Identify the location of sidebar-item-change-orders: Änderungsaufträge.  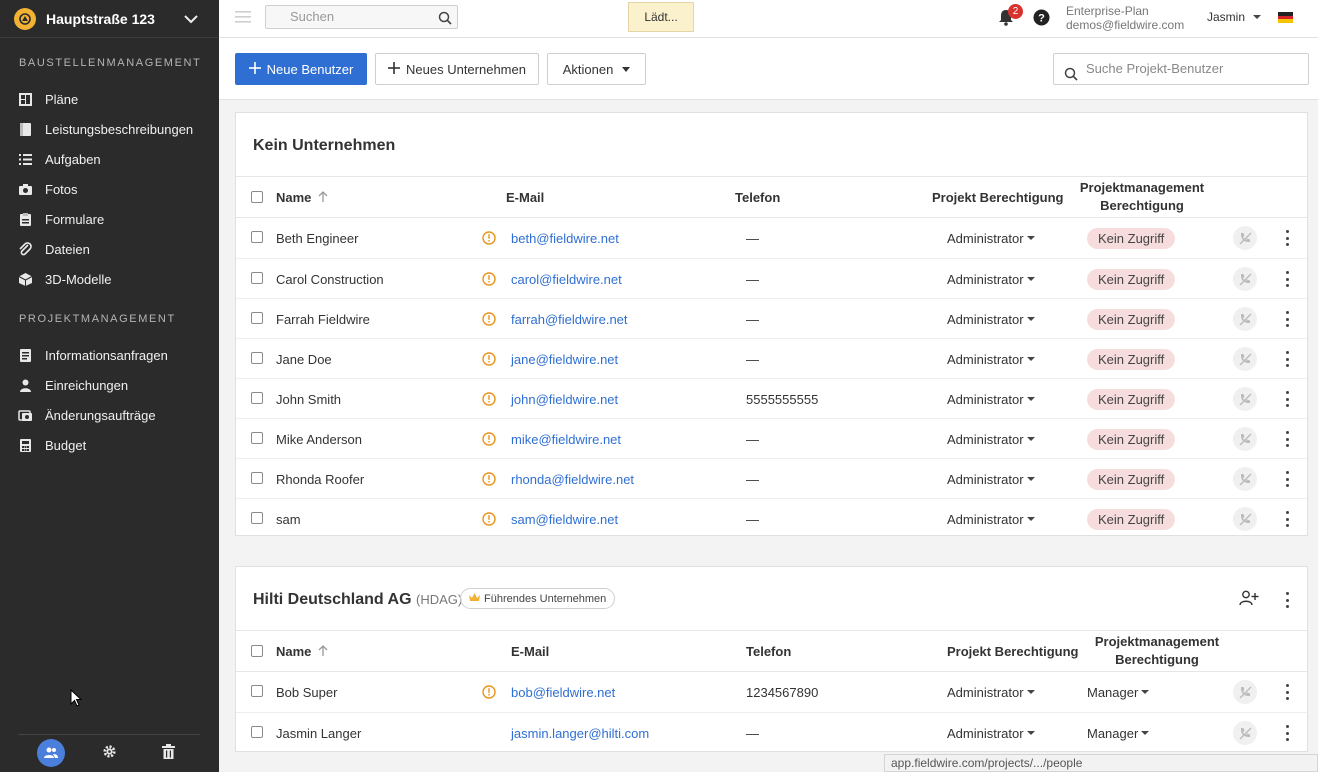
(113, 415).